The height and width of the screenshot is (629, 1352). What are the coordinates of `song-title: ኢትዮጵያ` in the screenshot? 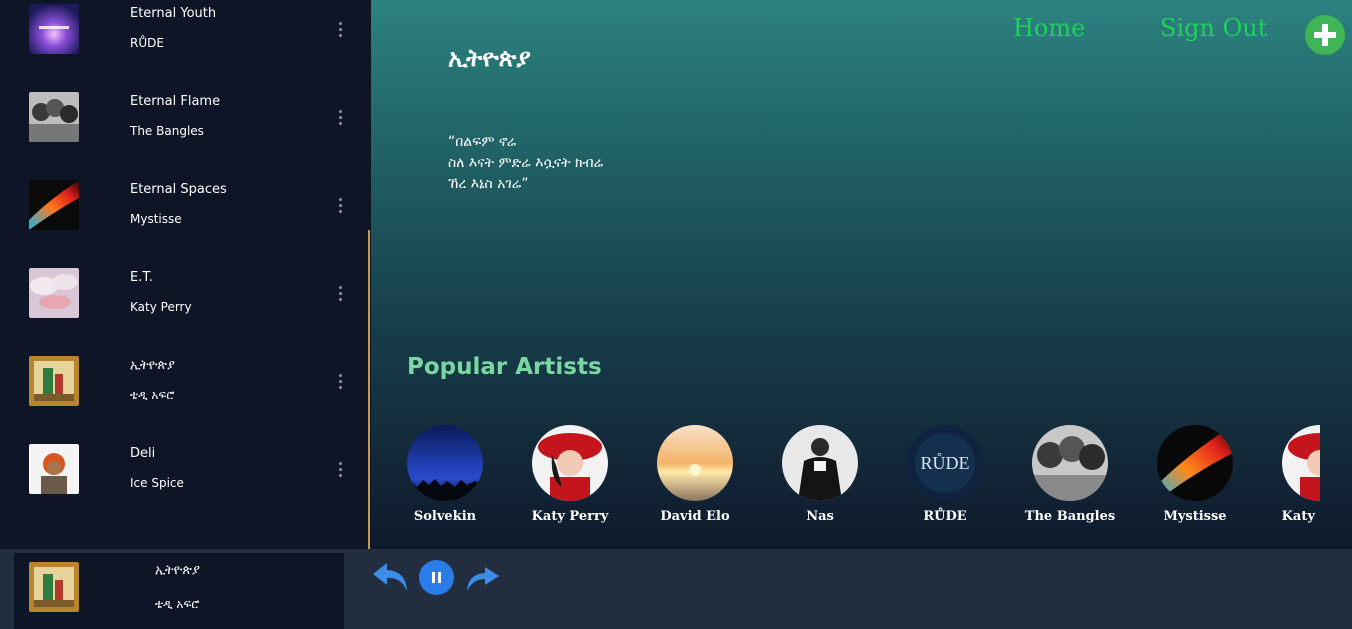 It's located at (152, 365).